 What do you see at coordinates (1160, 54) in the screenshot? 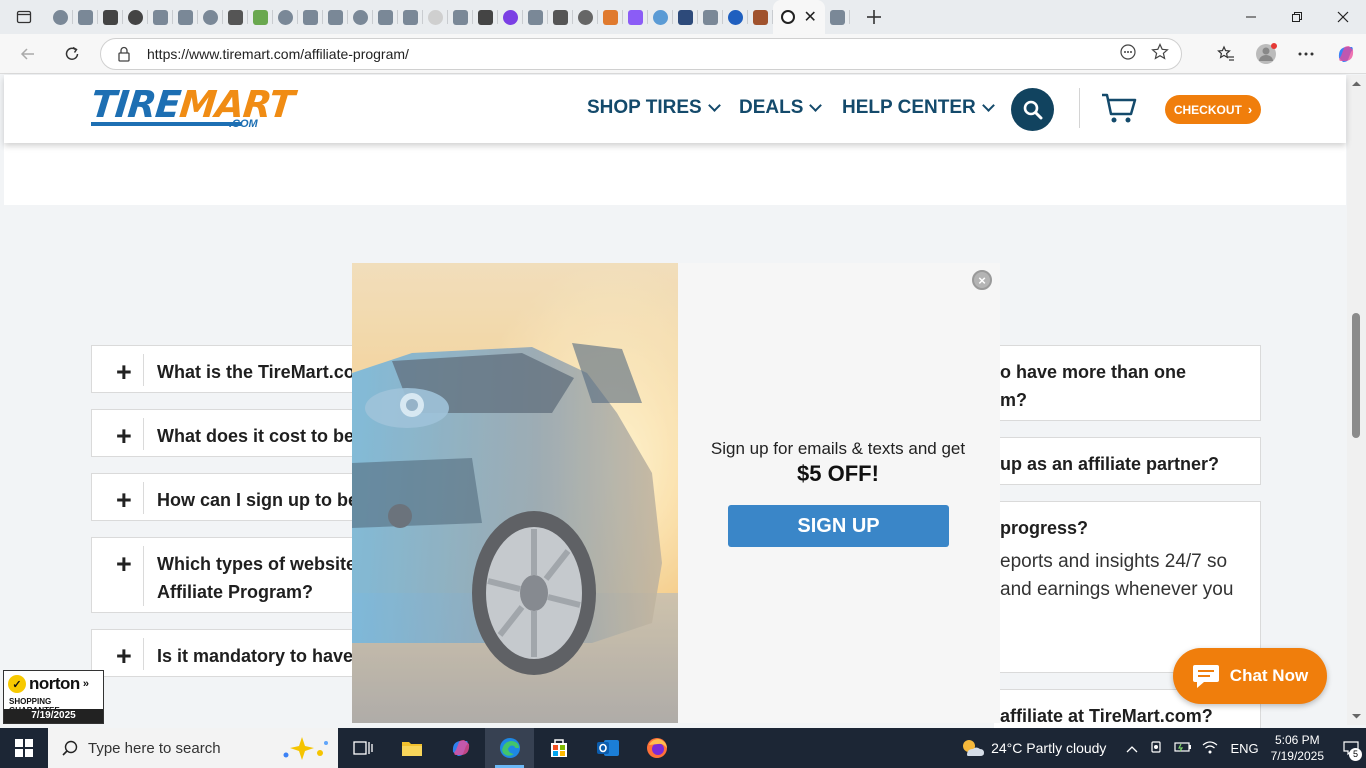
I see `favorite-star-icon` at bounding box center [1160, 54].